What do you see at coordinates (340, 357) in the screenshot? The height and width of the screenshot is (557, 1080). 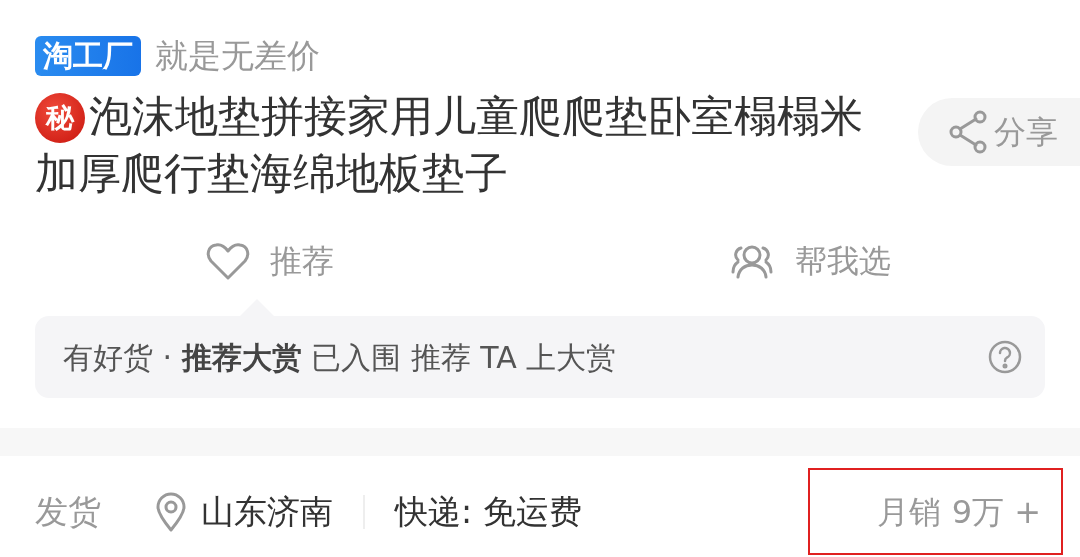 I see `notice-text: 有好货 · 推荐大赏 已入围 推荐 TA 上大赏` at bounding box center [340, 357].